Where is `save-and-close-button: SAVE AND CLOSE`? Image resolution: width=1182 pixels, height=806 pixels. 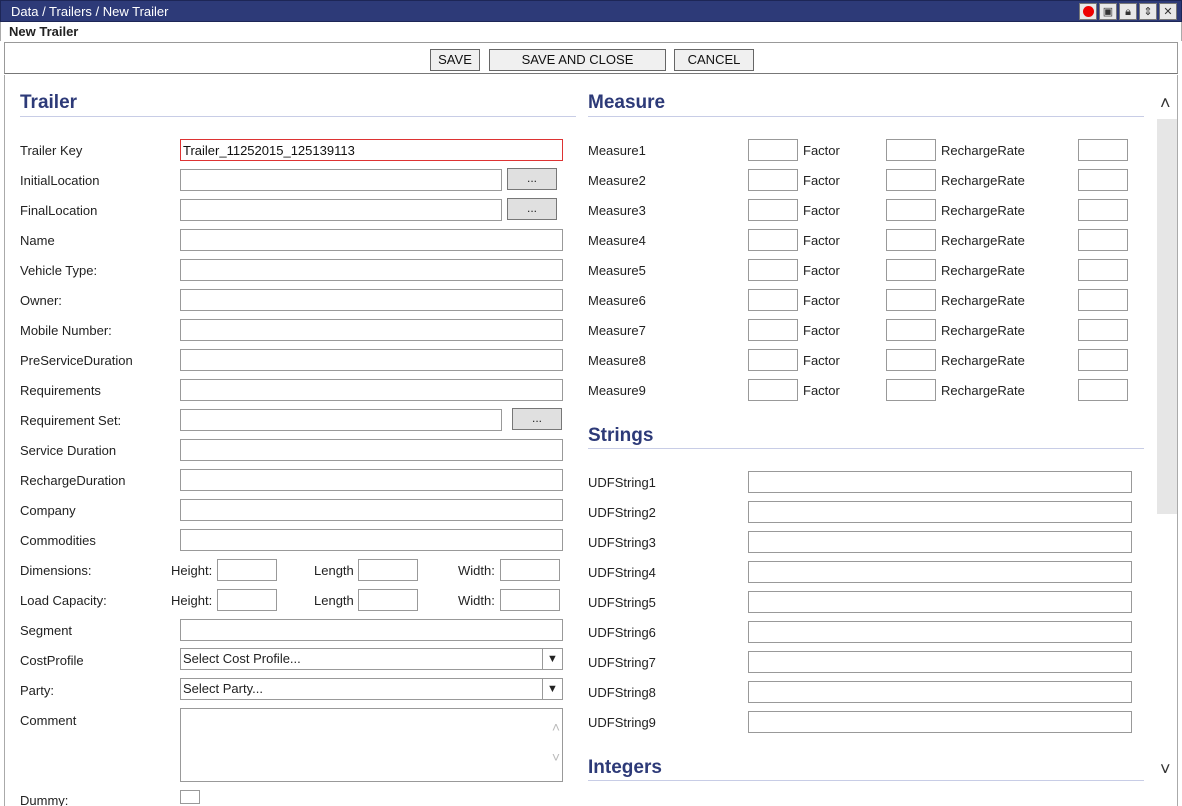 save-and-close-button: SAVE AND CLOSE is located at coordinates (577, 60).